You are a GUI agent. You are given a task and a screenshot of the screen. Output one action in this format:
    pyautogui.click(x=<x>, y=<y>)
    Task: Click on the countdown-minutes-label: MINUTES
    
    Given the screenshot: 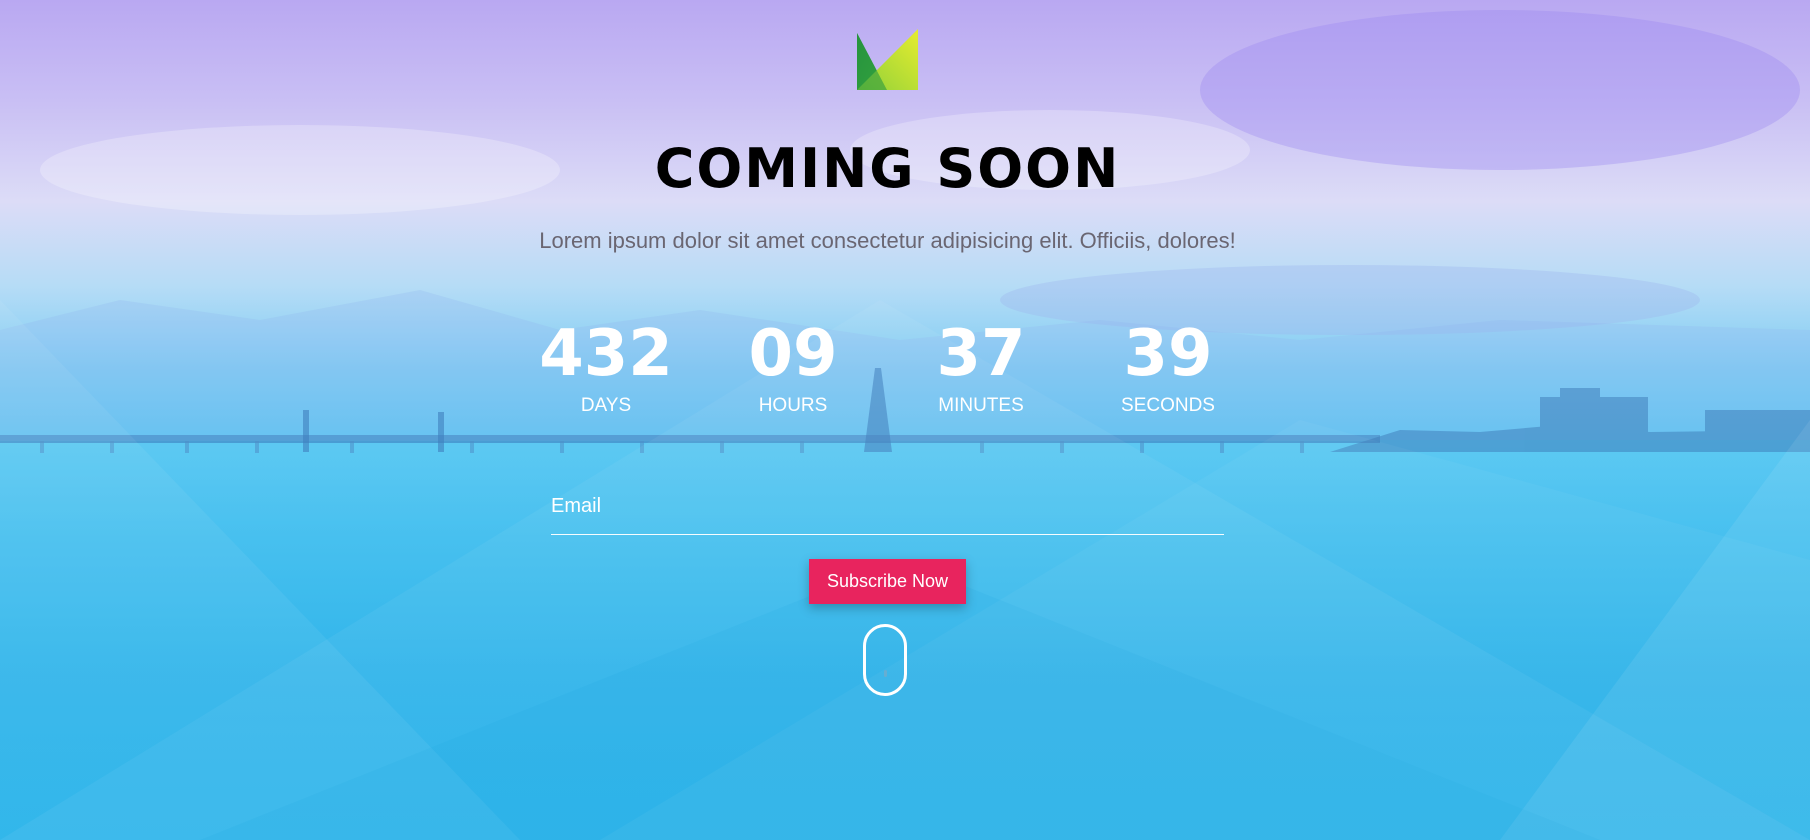 What is the action you would take?
    pyautogui.click(x=981, y=405)
    